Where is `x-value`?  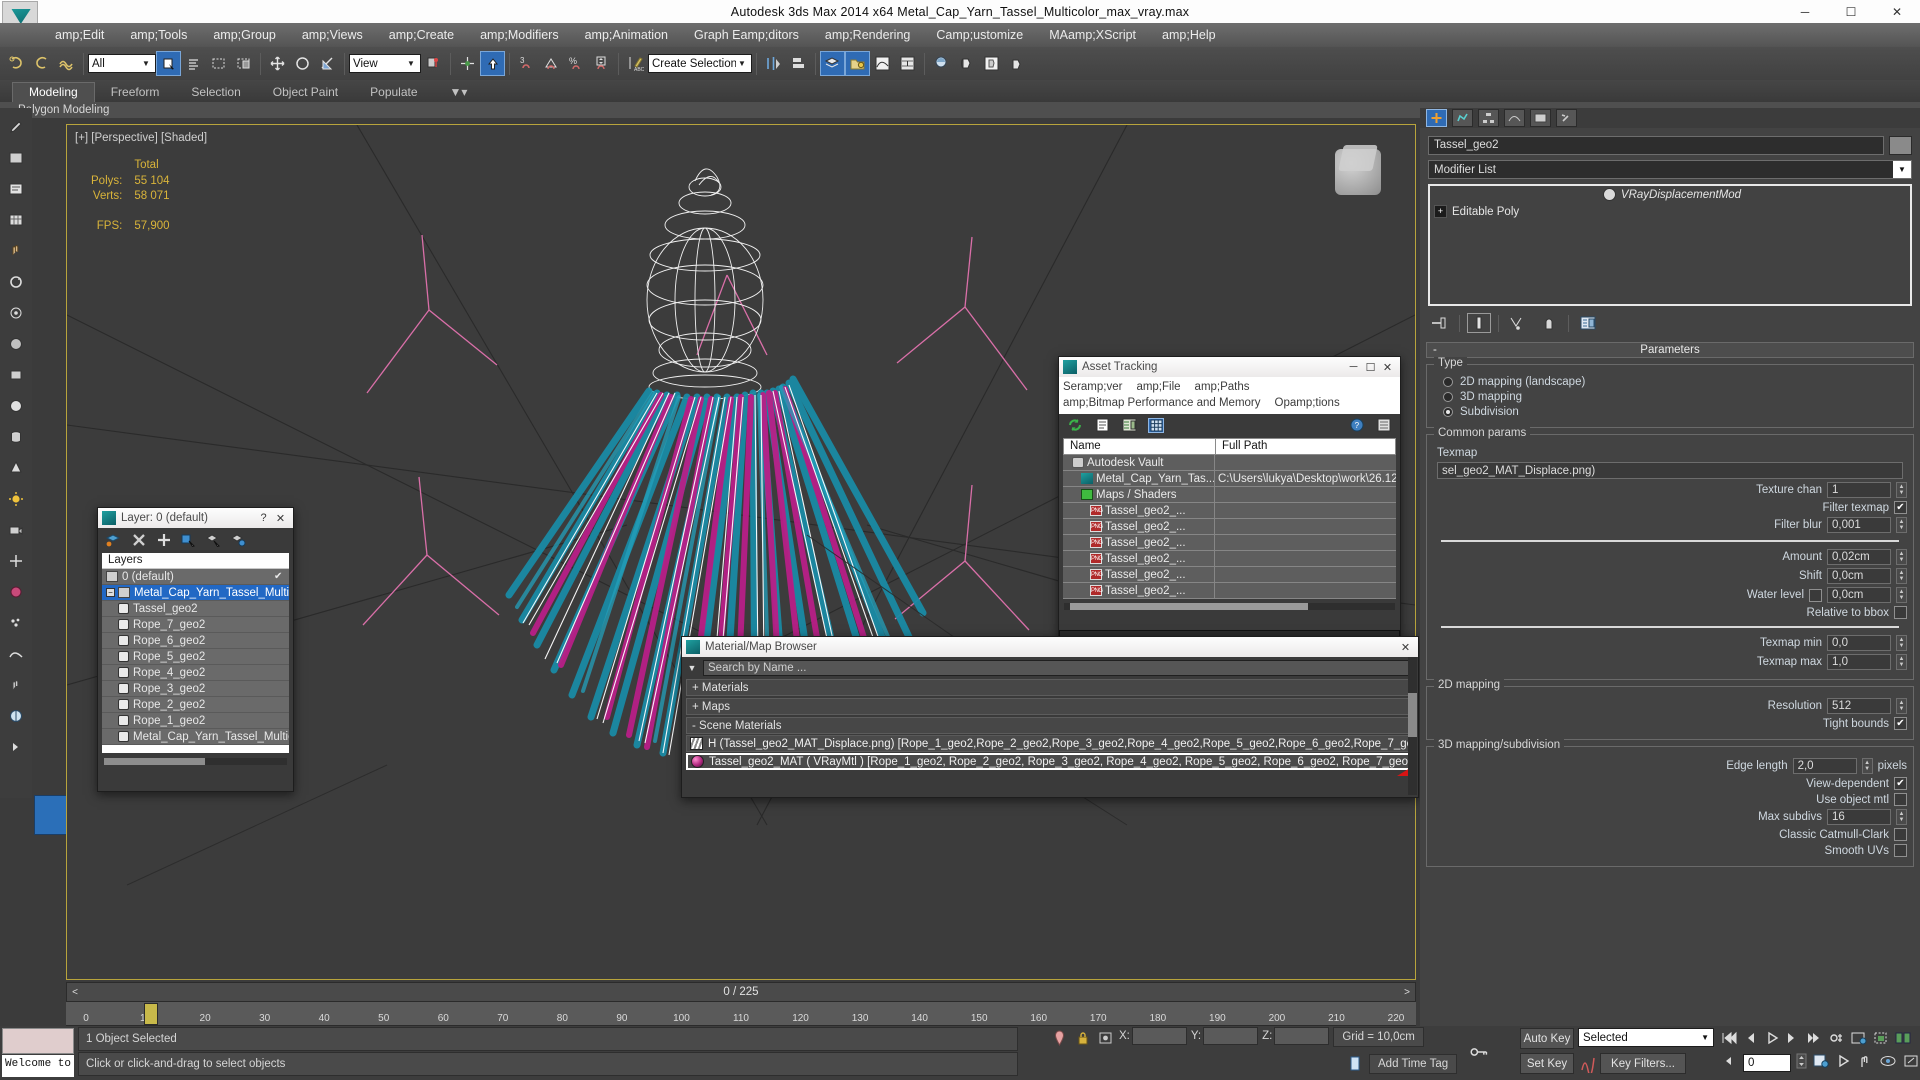
x-value is located at coordinates (1159, 1036).